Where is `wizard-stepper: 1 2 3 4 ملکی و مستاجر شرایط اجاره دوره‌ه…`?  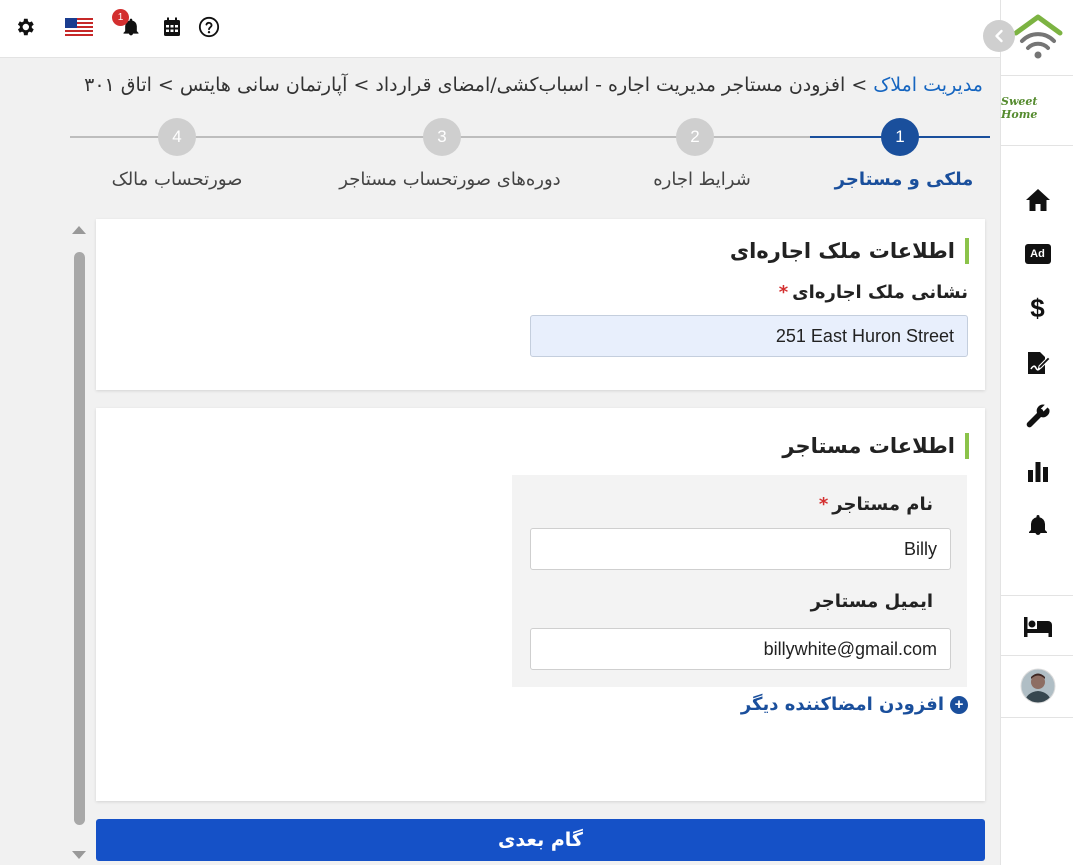
wizard-stepper: 1 2 3 4 ملکی و مستاجر شرایط اجاره دوره‌ه… is located at coordinates (530, 160).